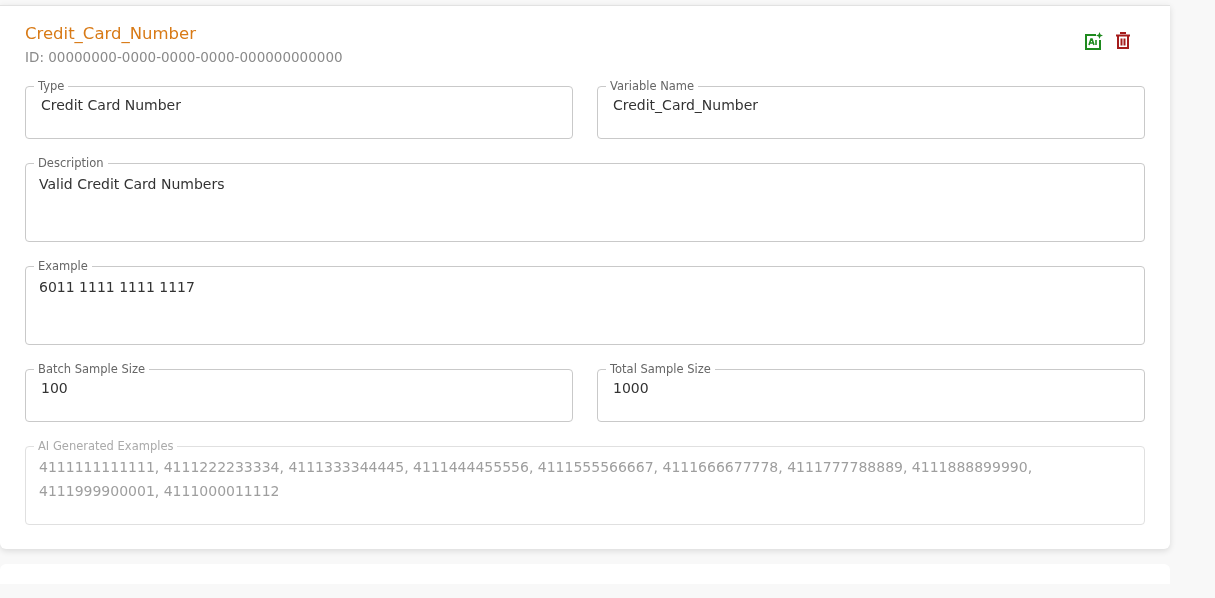 The image size is (1215, 598). I want to click on field-label: Total Sample Size, so click(660, 369).